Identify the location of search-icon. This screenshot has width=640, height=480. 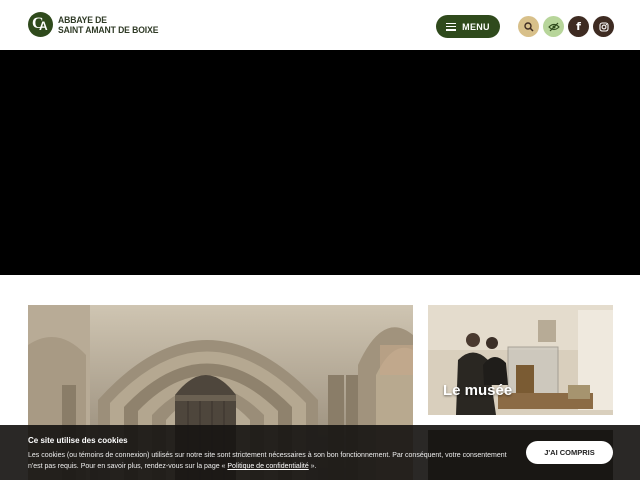
(528, 26).